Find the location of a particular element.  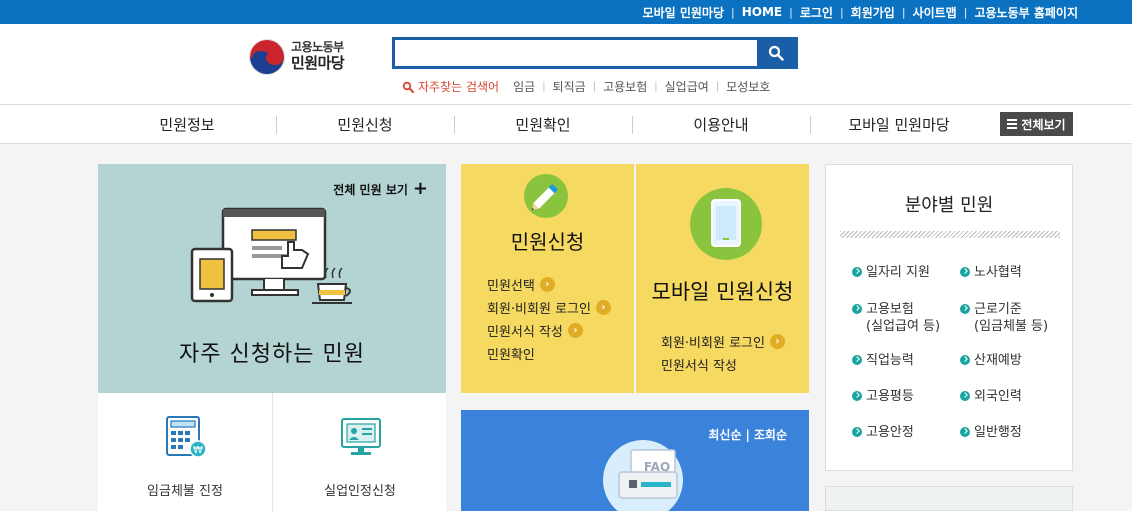

search-icon is located at coordinates (776, 53).